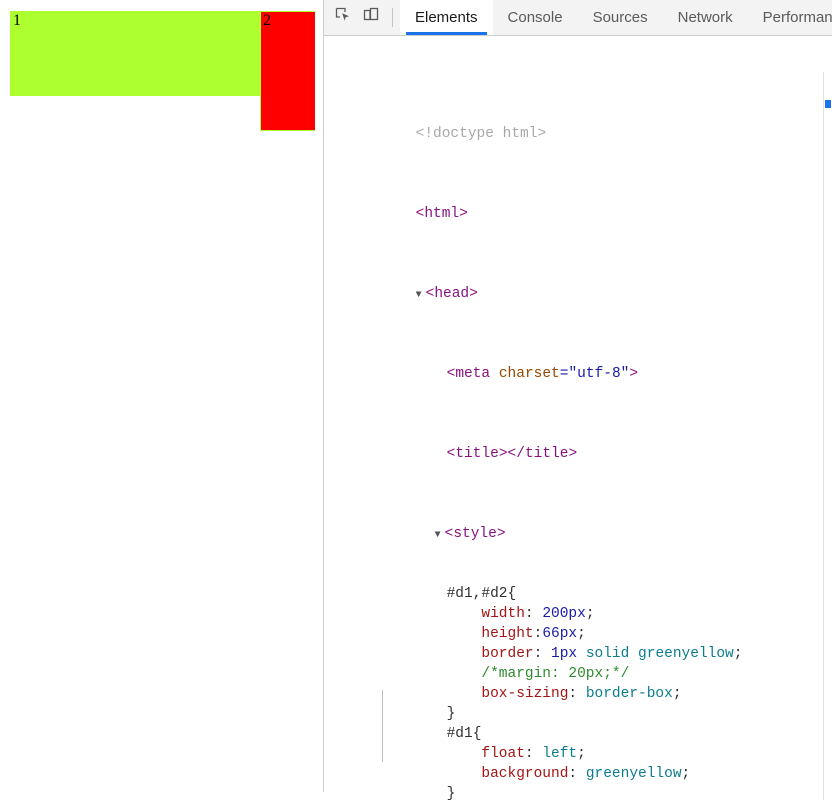 Image resolution: width=832 pixels, height=800 pixels. I want to click on css-property: height, so click(507, 634).